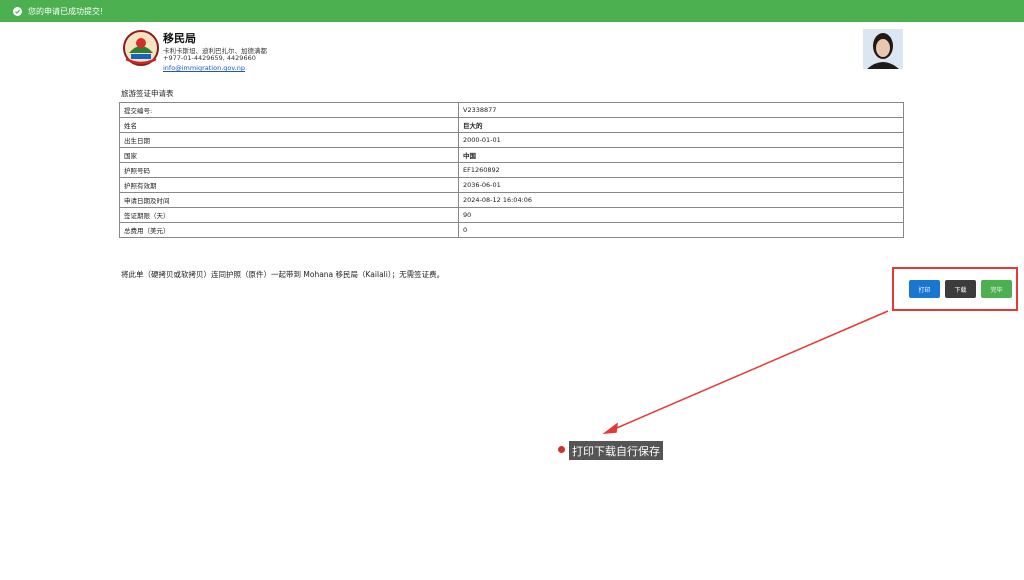 The image size is (1024, 580). What do you see at coordinates (561, 449) in the screenshot?
I see `annotation-marker-dot` at bounding box center [561, 449].